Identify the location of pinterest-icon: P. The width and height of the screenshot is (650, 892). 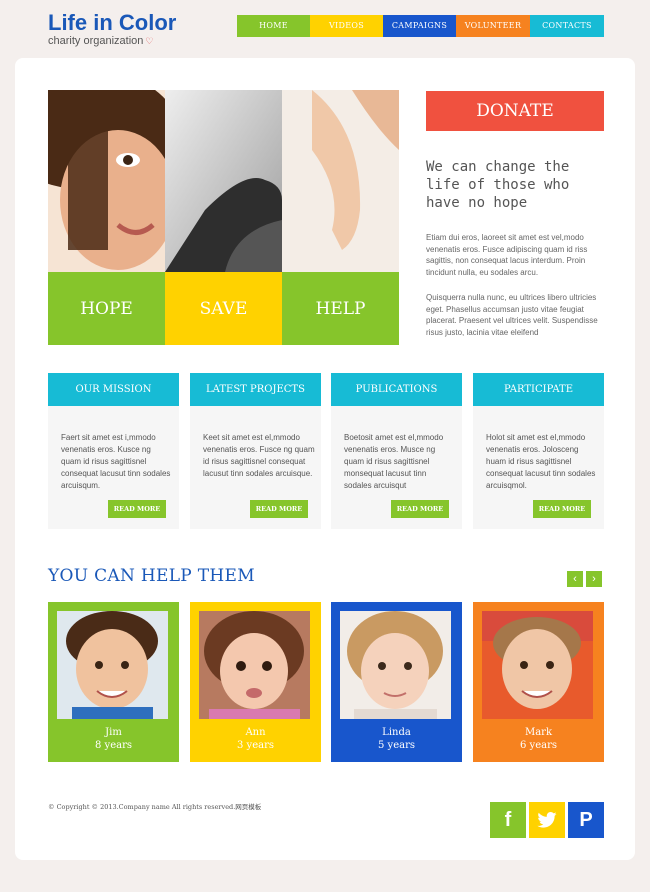
(586, 820).